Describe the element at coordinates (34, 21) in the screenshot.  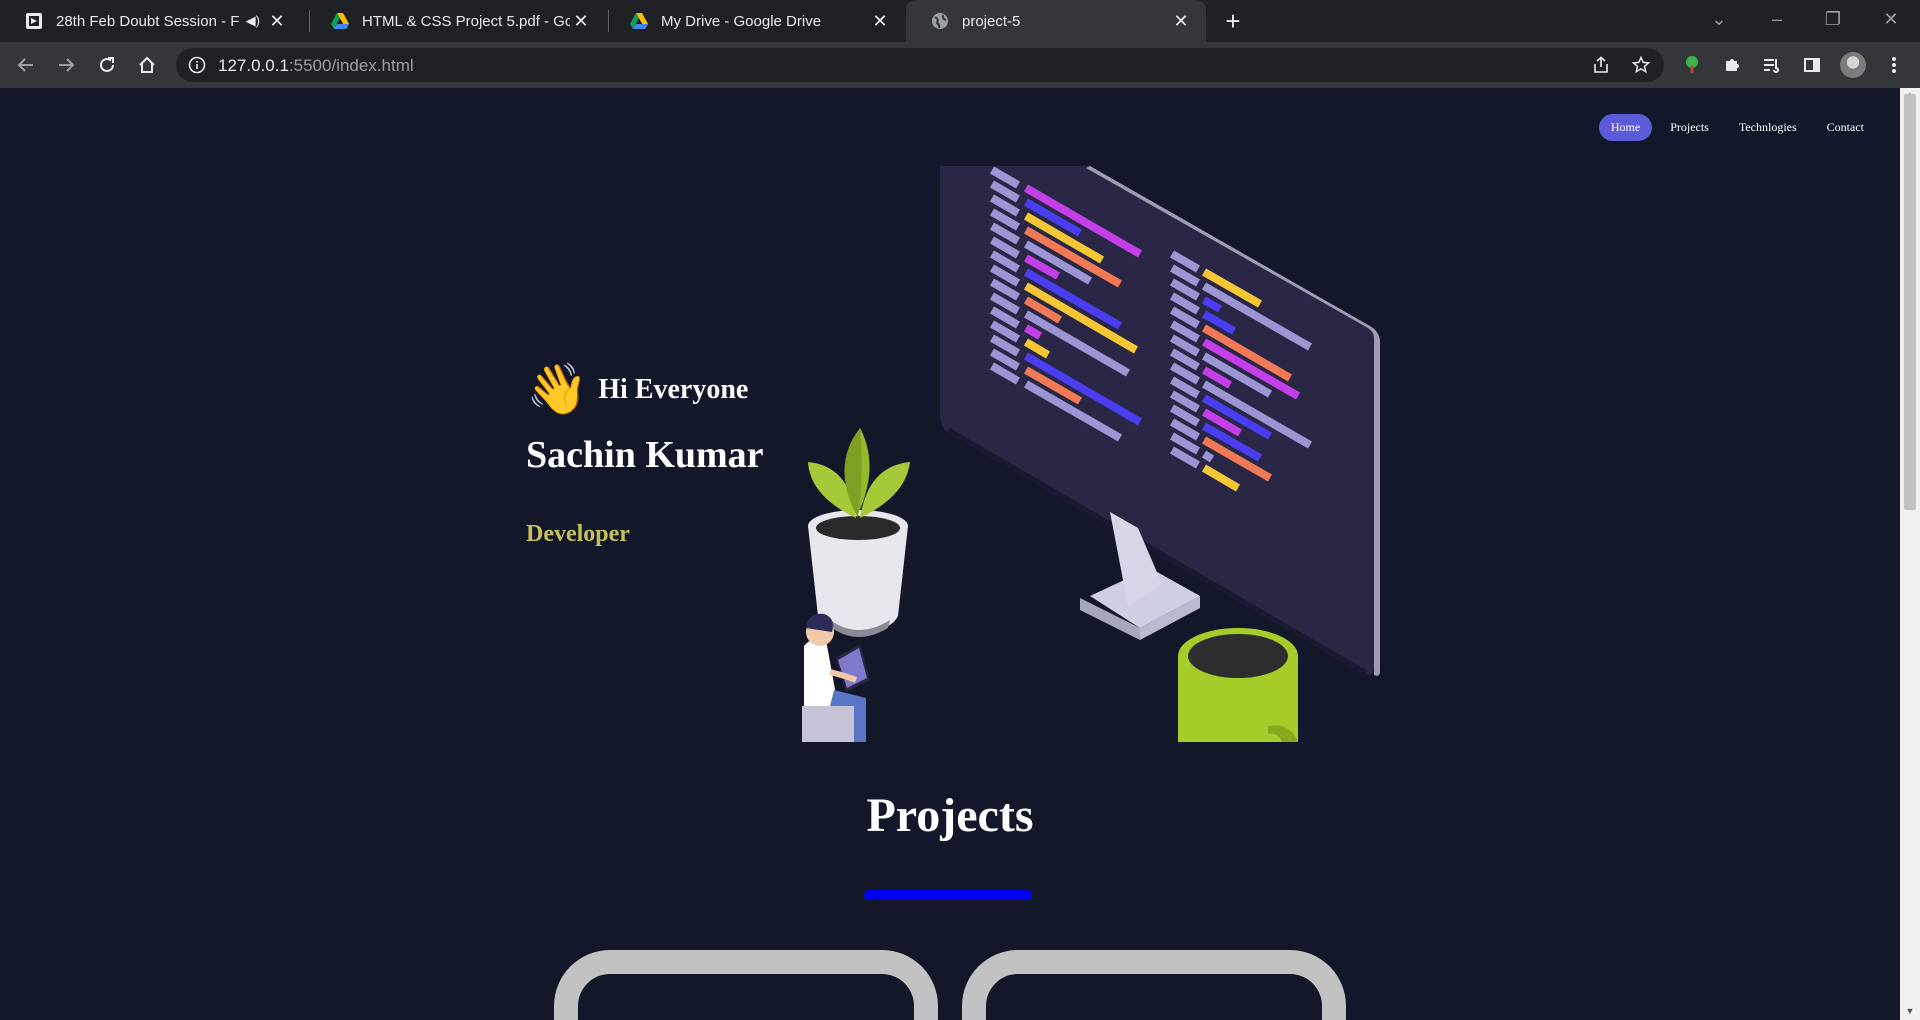
I see `video-icon` at that location.